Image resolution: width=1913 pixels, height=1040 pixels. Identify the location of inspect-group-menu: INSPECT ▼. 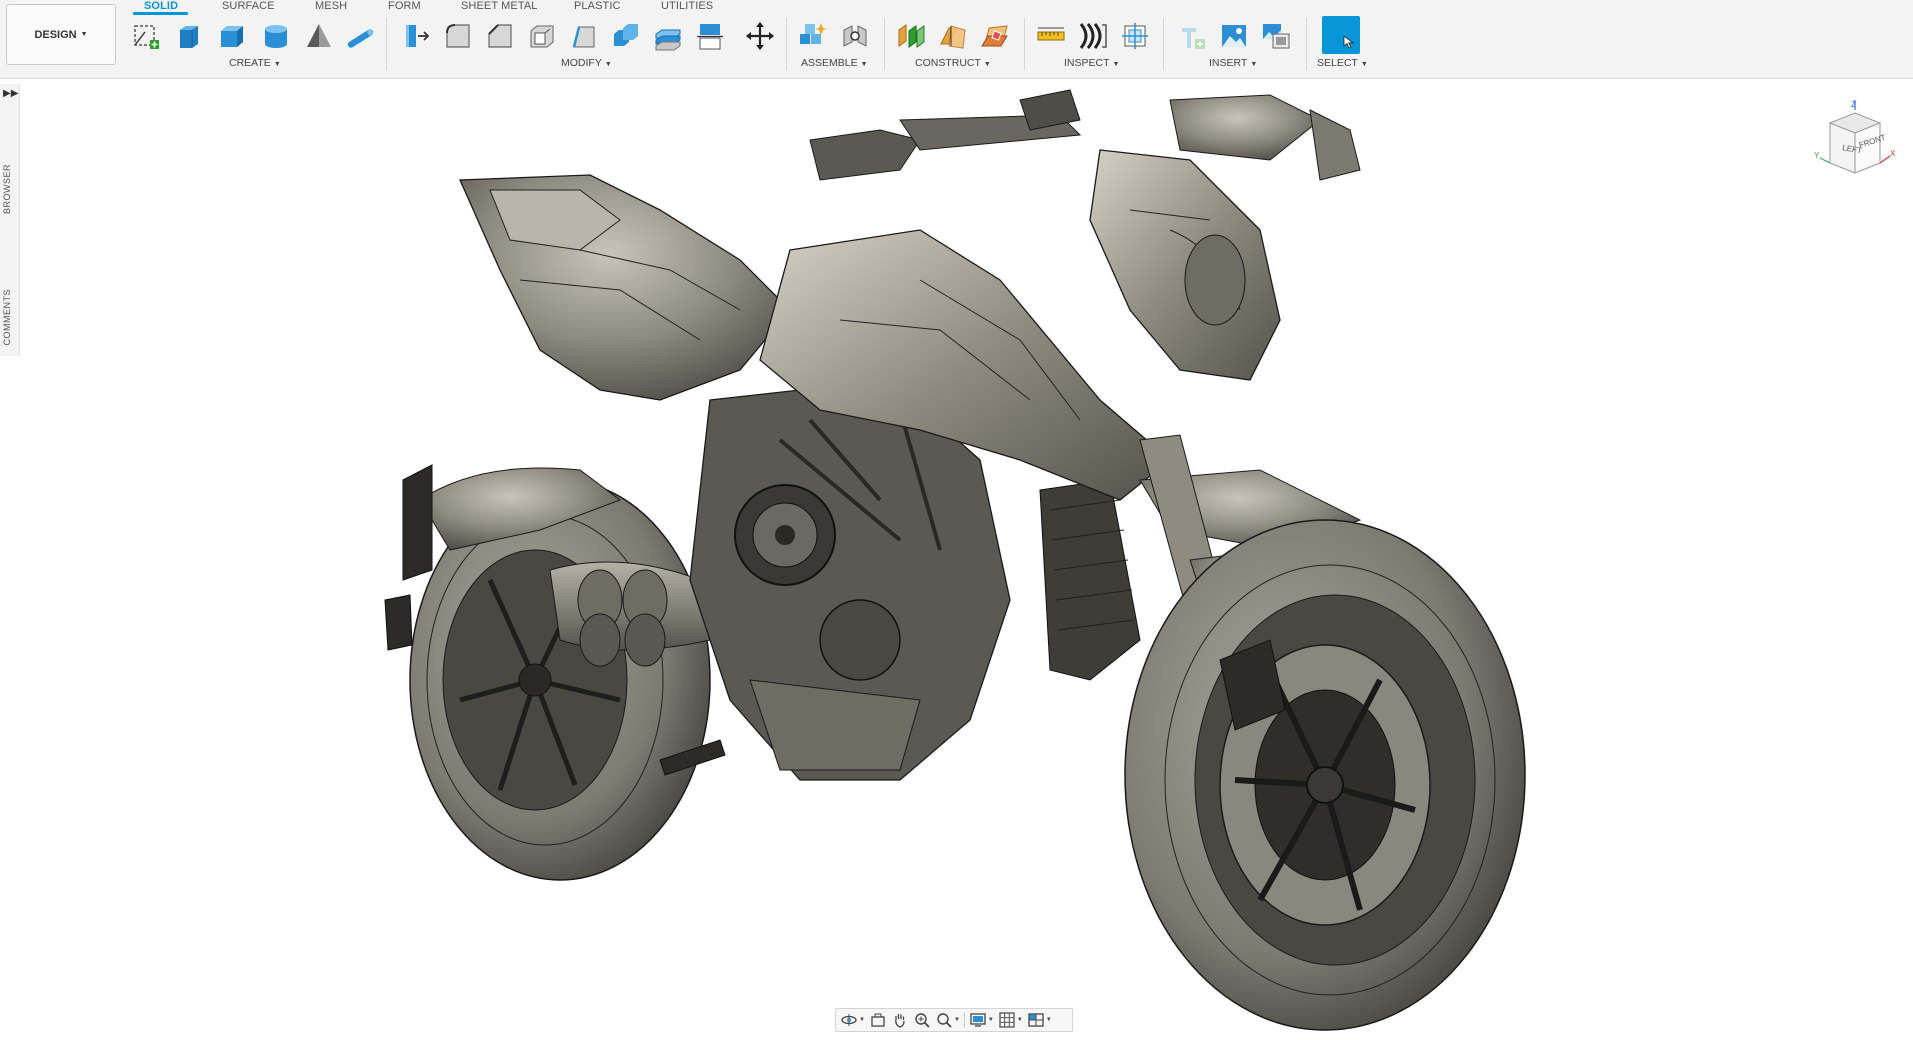
(1091, 63).